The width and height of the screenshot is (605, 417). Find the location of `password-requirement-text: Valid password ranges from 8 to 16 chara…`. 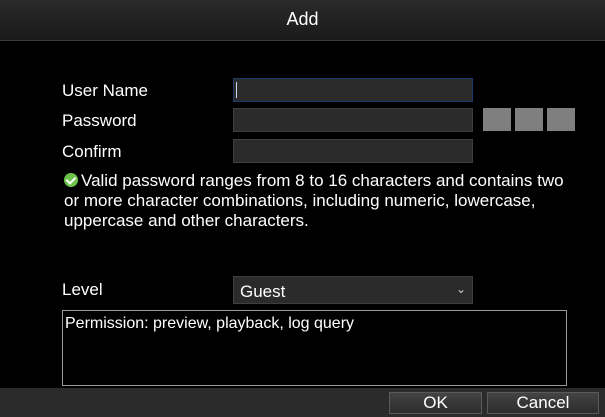

password-requirement-text: Valid password ranges from 8 to 16 chara… is located at coordinates (314, 200).